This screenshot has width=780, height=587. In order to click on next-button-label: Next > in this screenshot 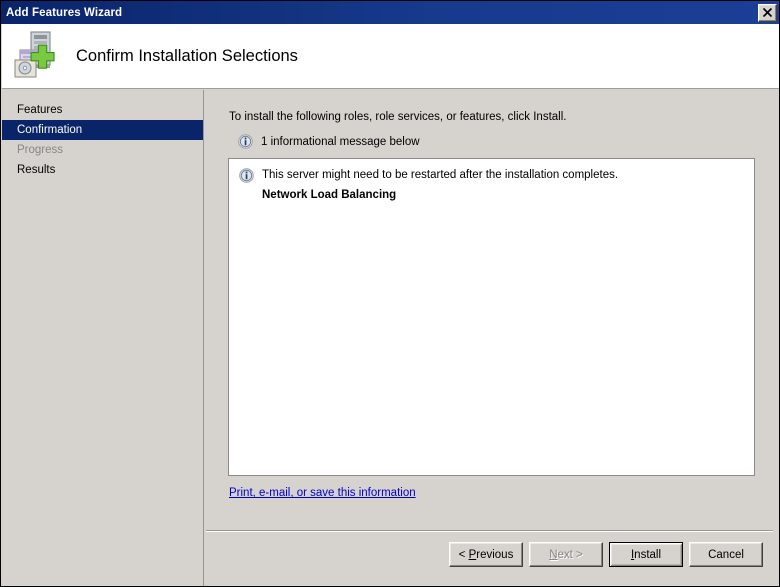, I will do `click(566, 554)`.